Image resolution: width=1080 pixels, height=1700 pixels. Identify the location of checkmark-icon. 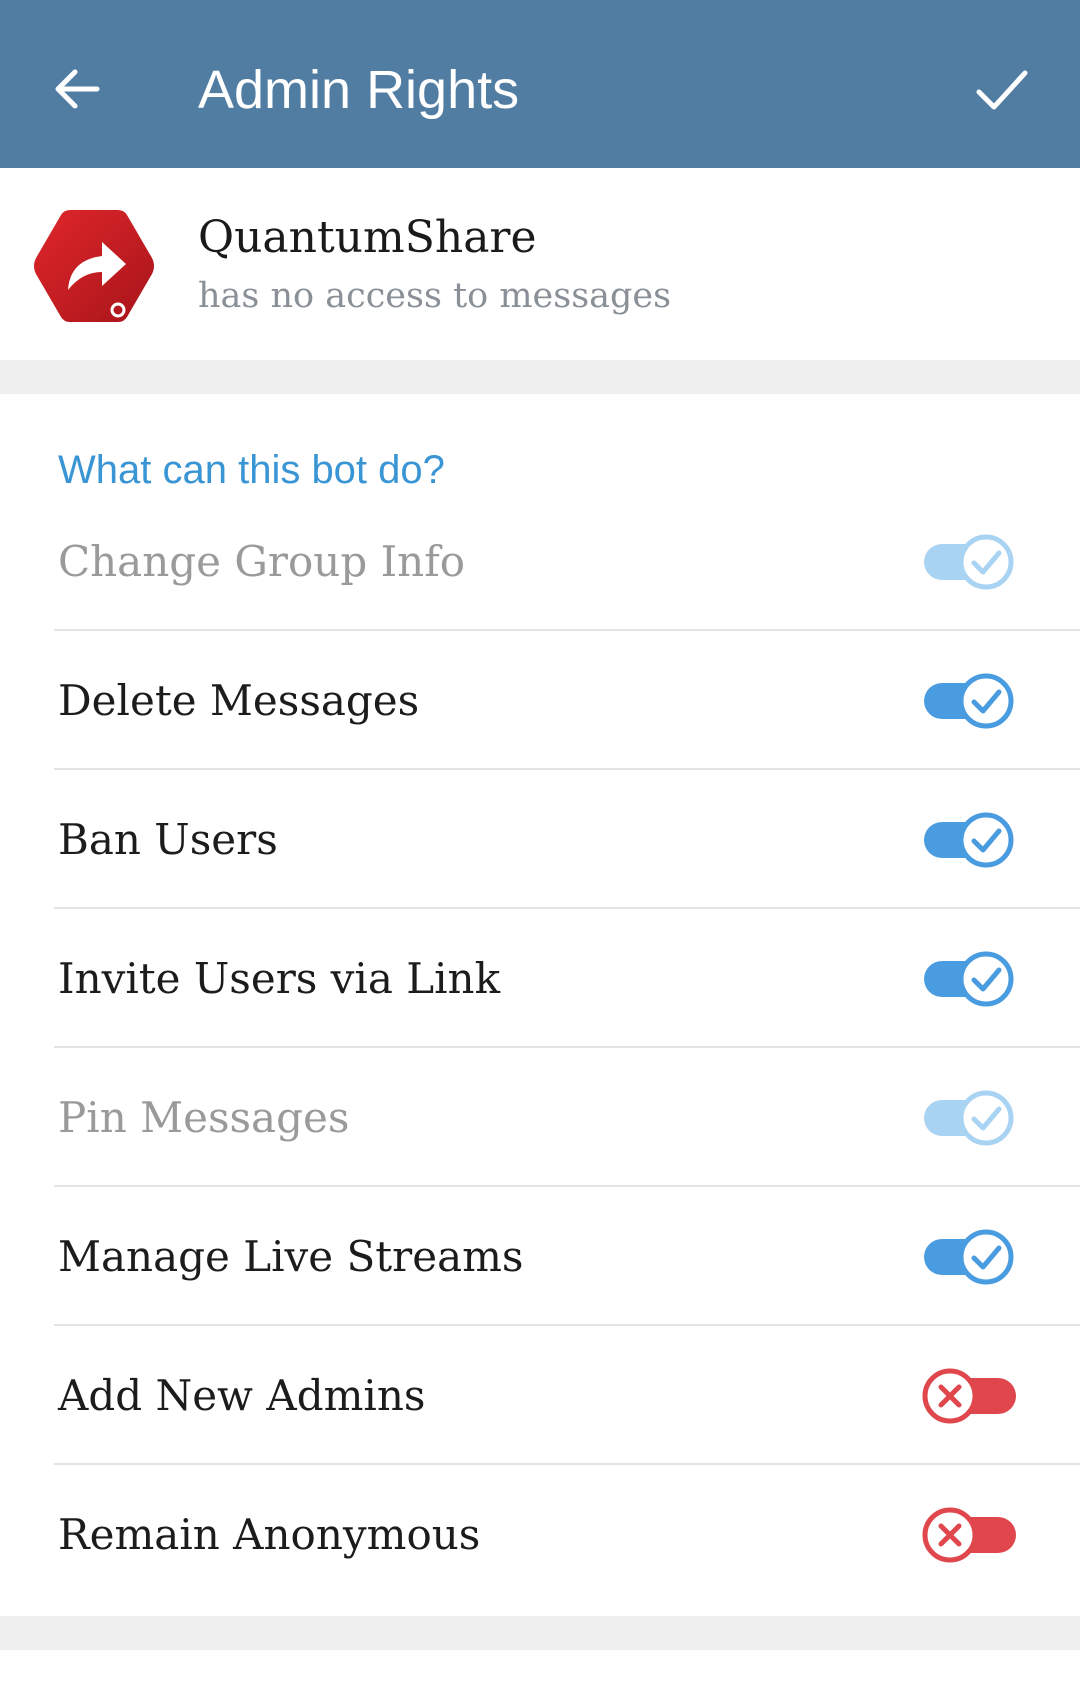
(1002, 90).